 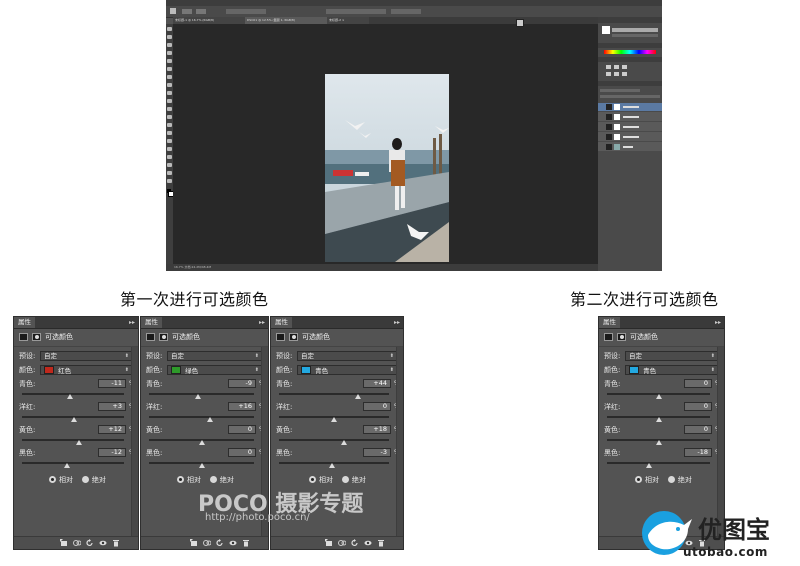 I want to click on document-tab-active: DSC01 @ 12.5% (图层 1, RGB/8), so click(x=286, y=20).